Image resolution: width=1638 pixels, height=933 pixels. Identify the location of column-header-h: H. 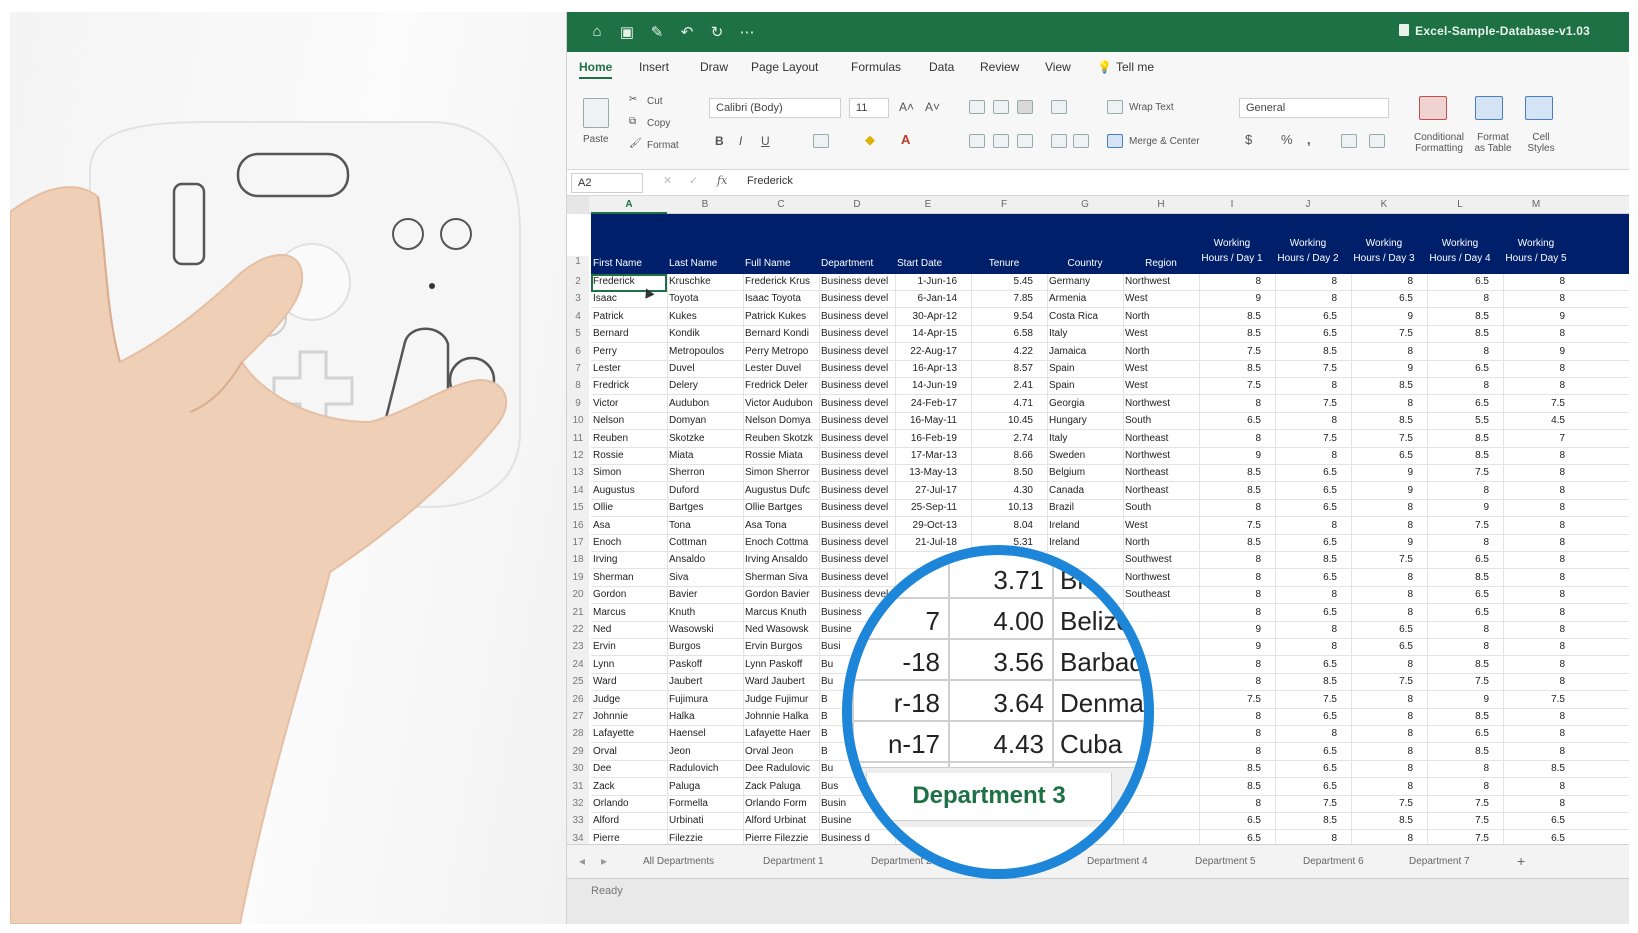
(1161, 204).